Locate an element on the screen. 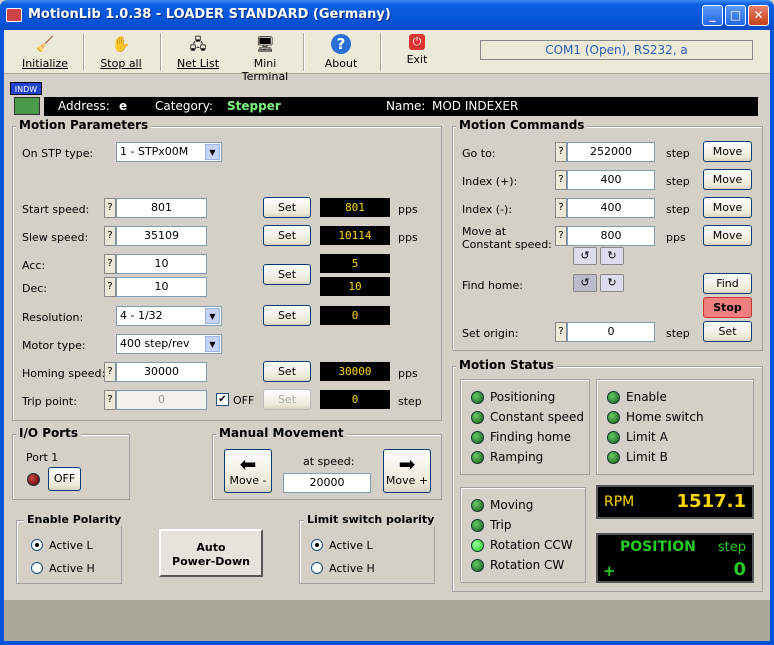 Image resolution: width=774 pixels, height=645 pixels. acc-display: 5 is located at coordinates (355, 263).